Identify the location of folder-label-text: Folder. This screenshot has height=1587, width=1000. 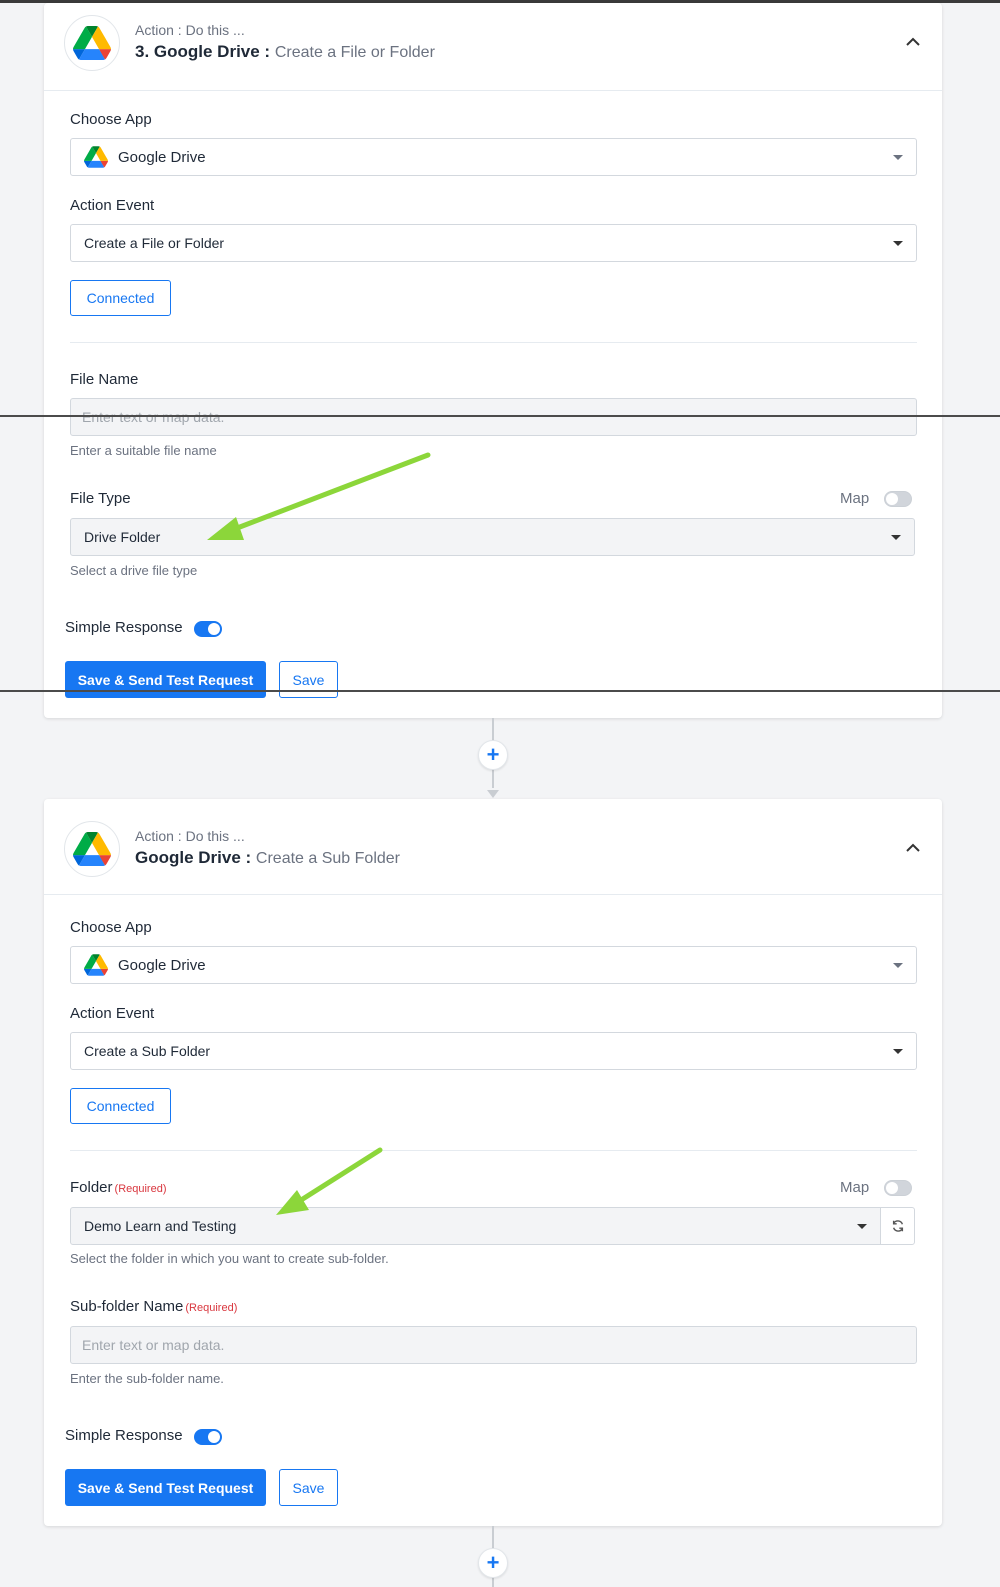
(91, 1187).